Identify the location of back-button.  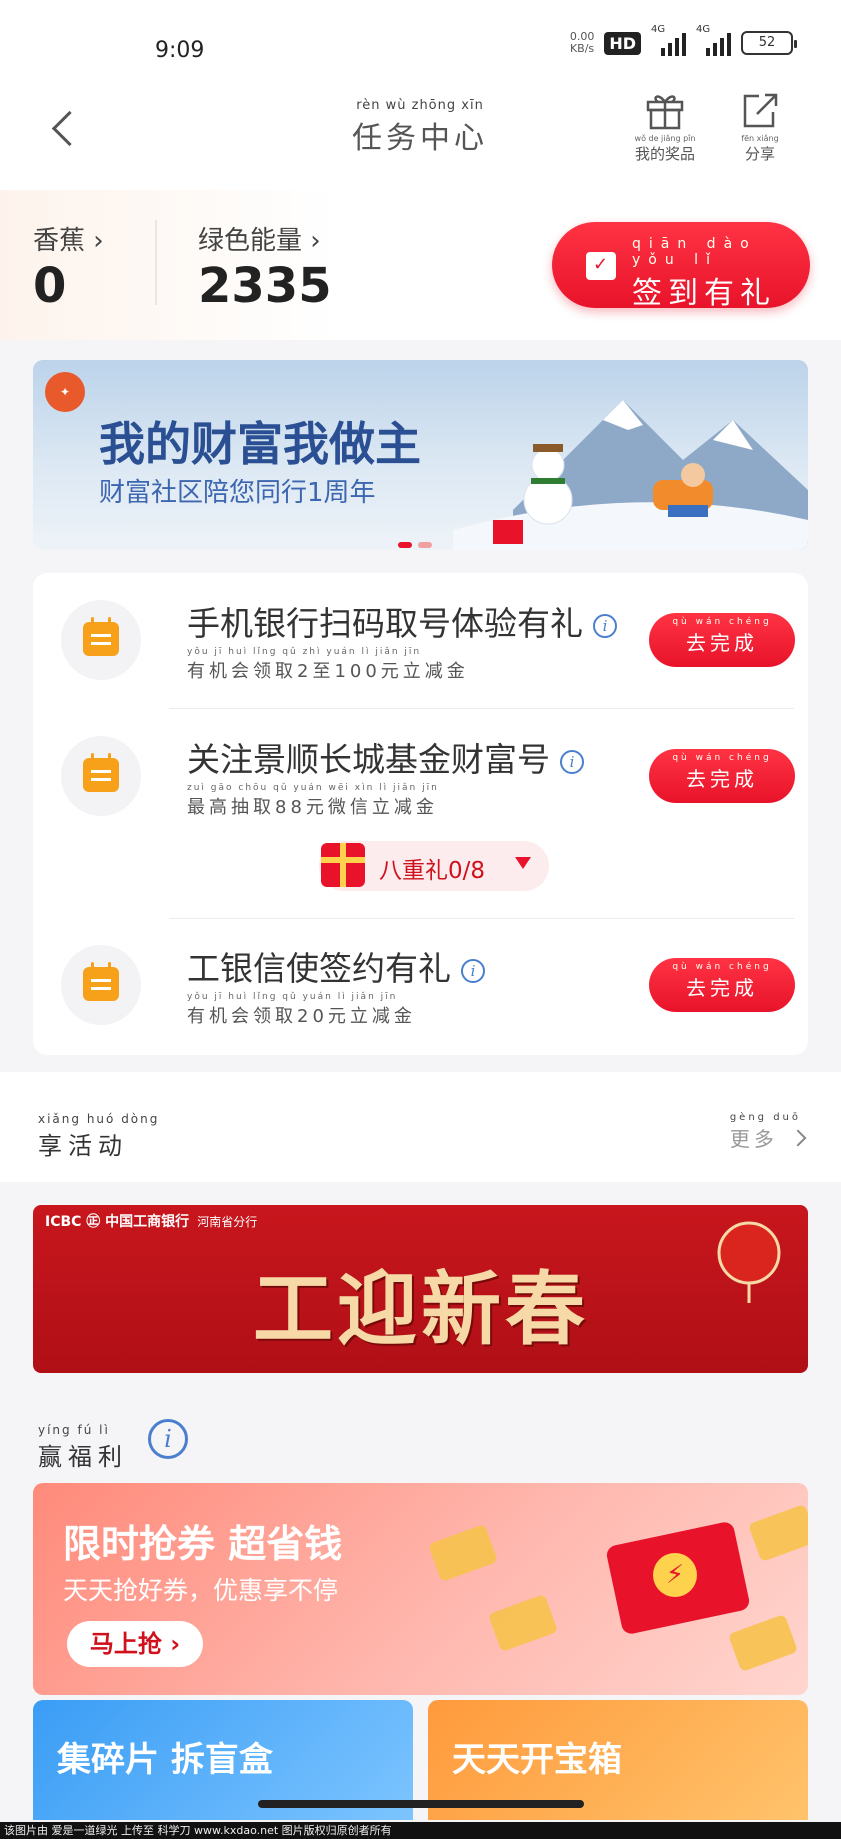
(65, 130).